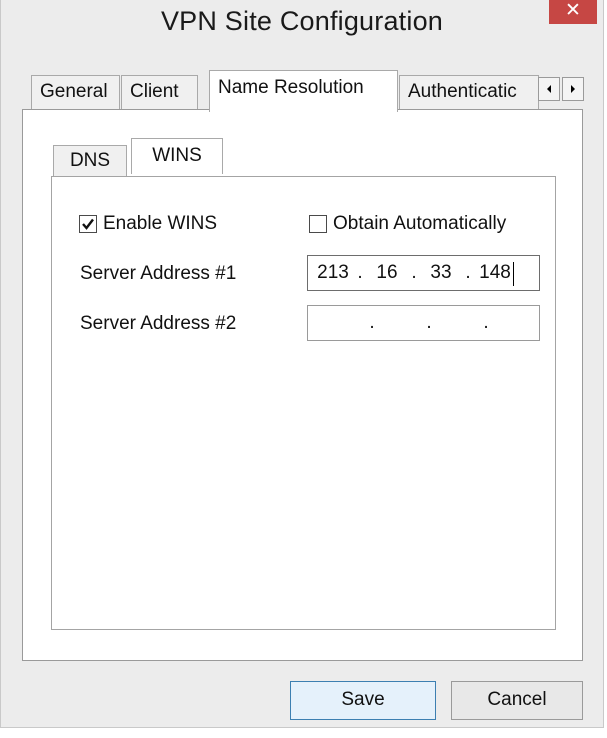 The width and height of the screenshot is (607, 738). What do you see at coordinates (387, 272) in the screenshot?
I see `ip-octet-2: 16` at bounding box center [387, 272].